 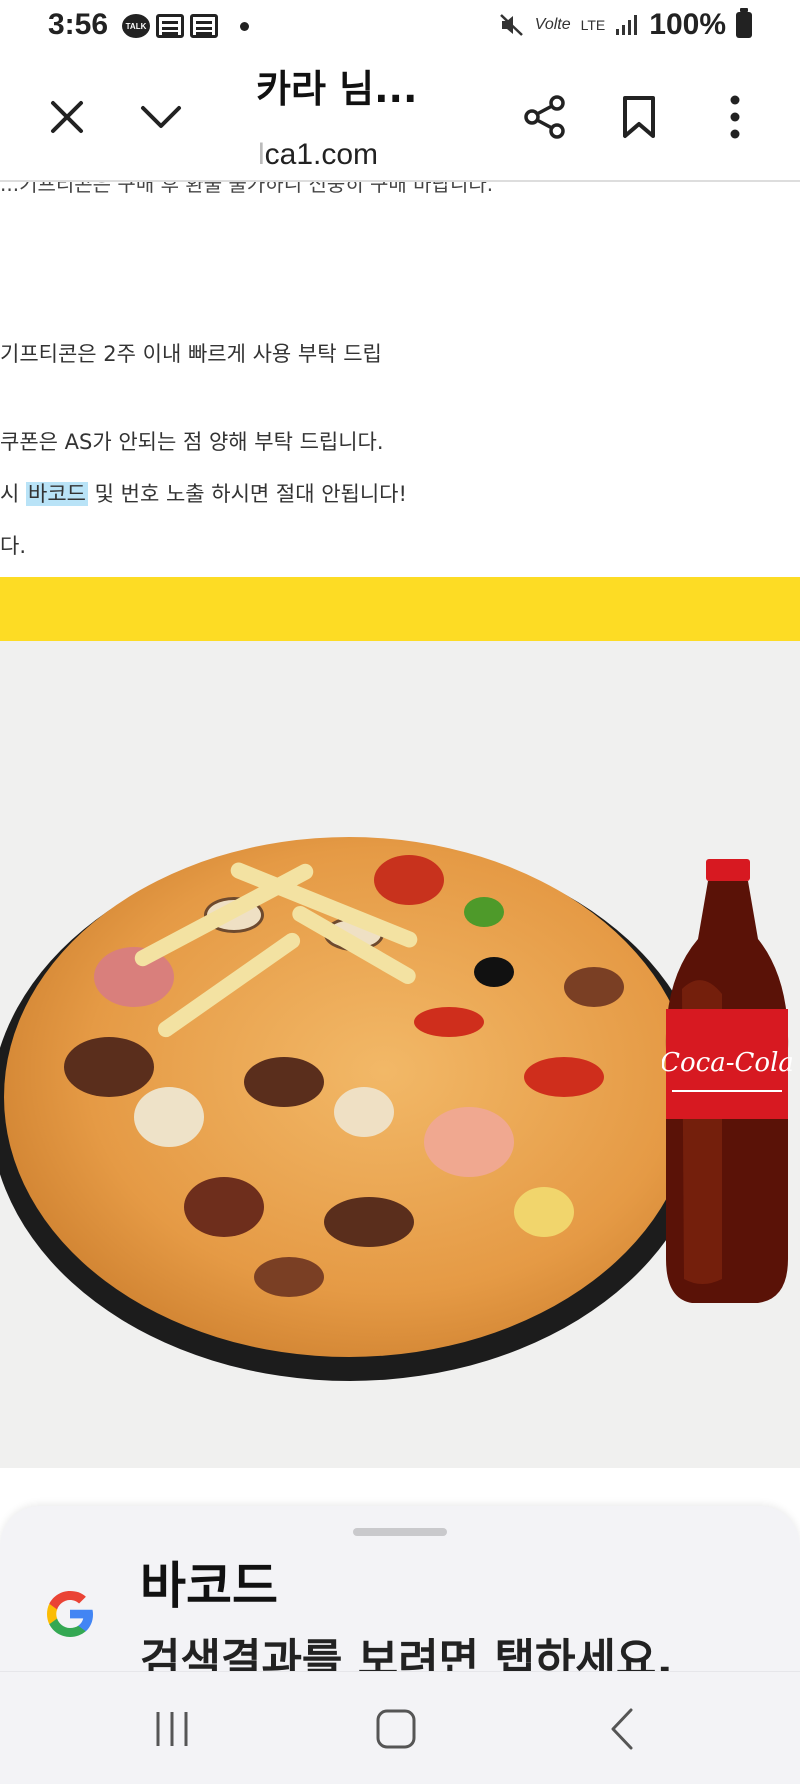 I want to click on status-system-icons: Volte LTE 100%, so click(x=625, y=25).